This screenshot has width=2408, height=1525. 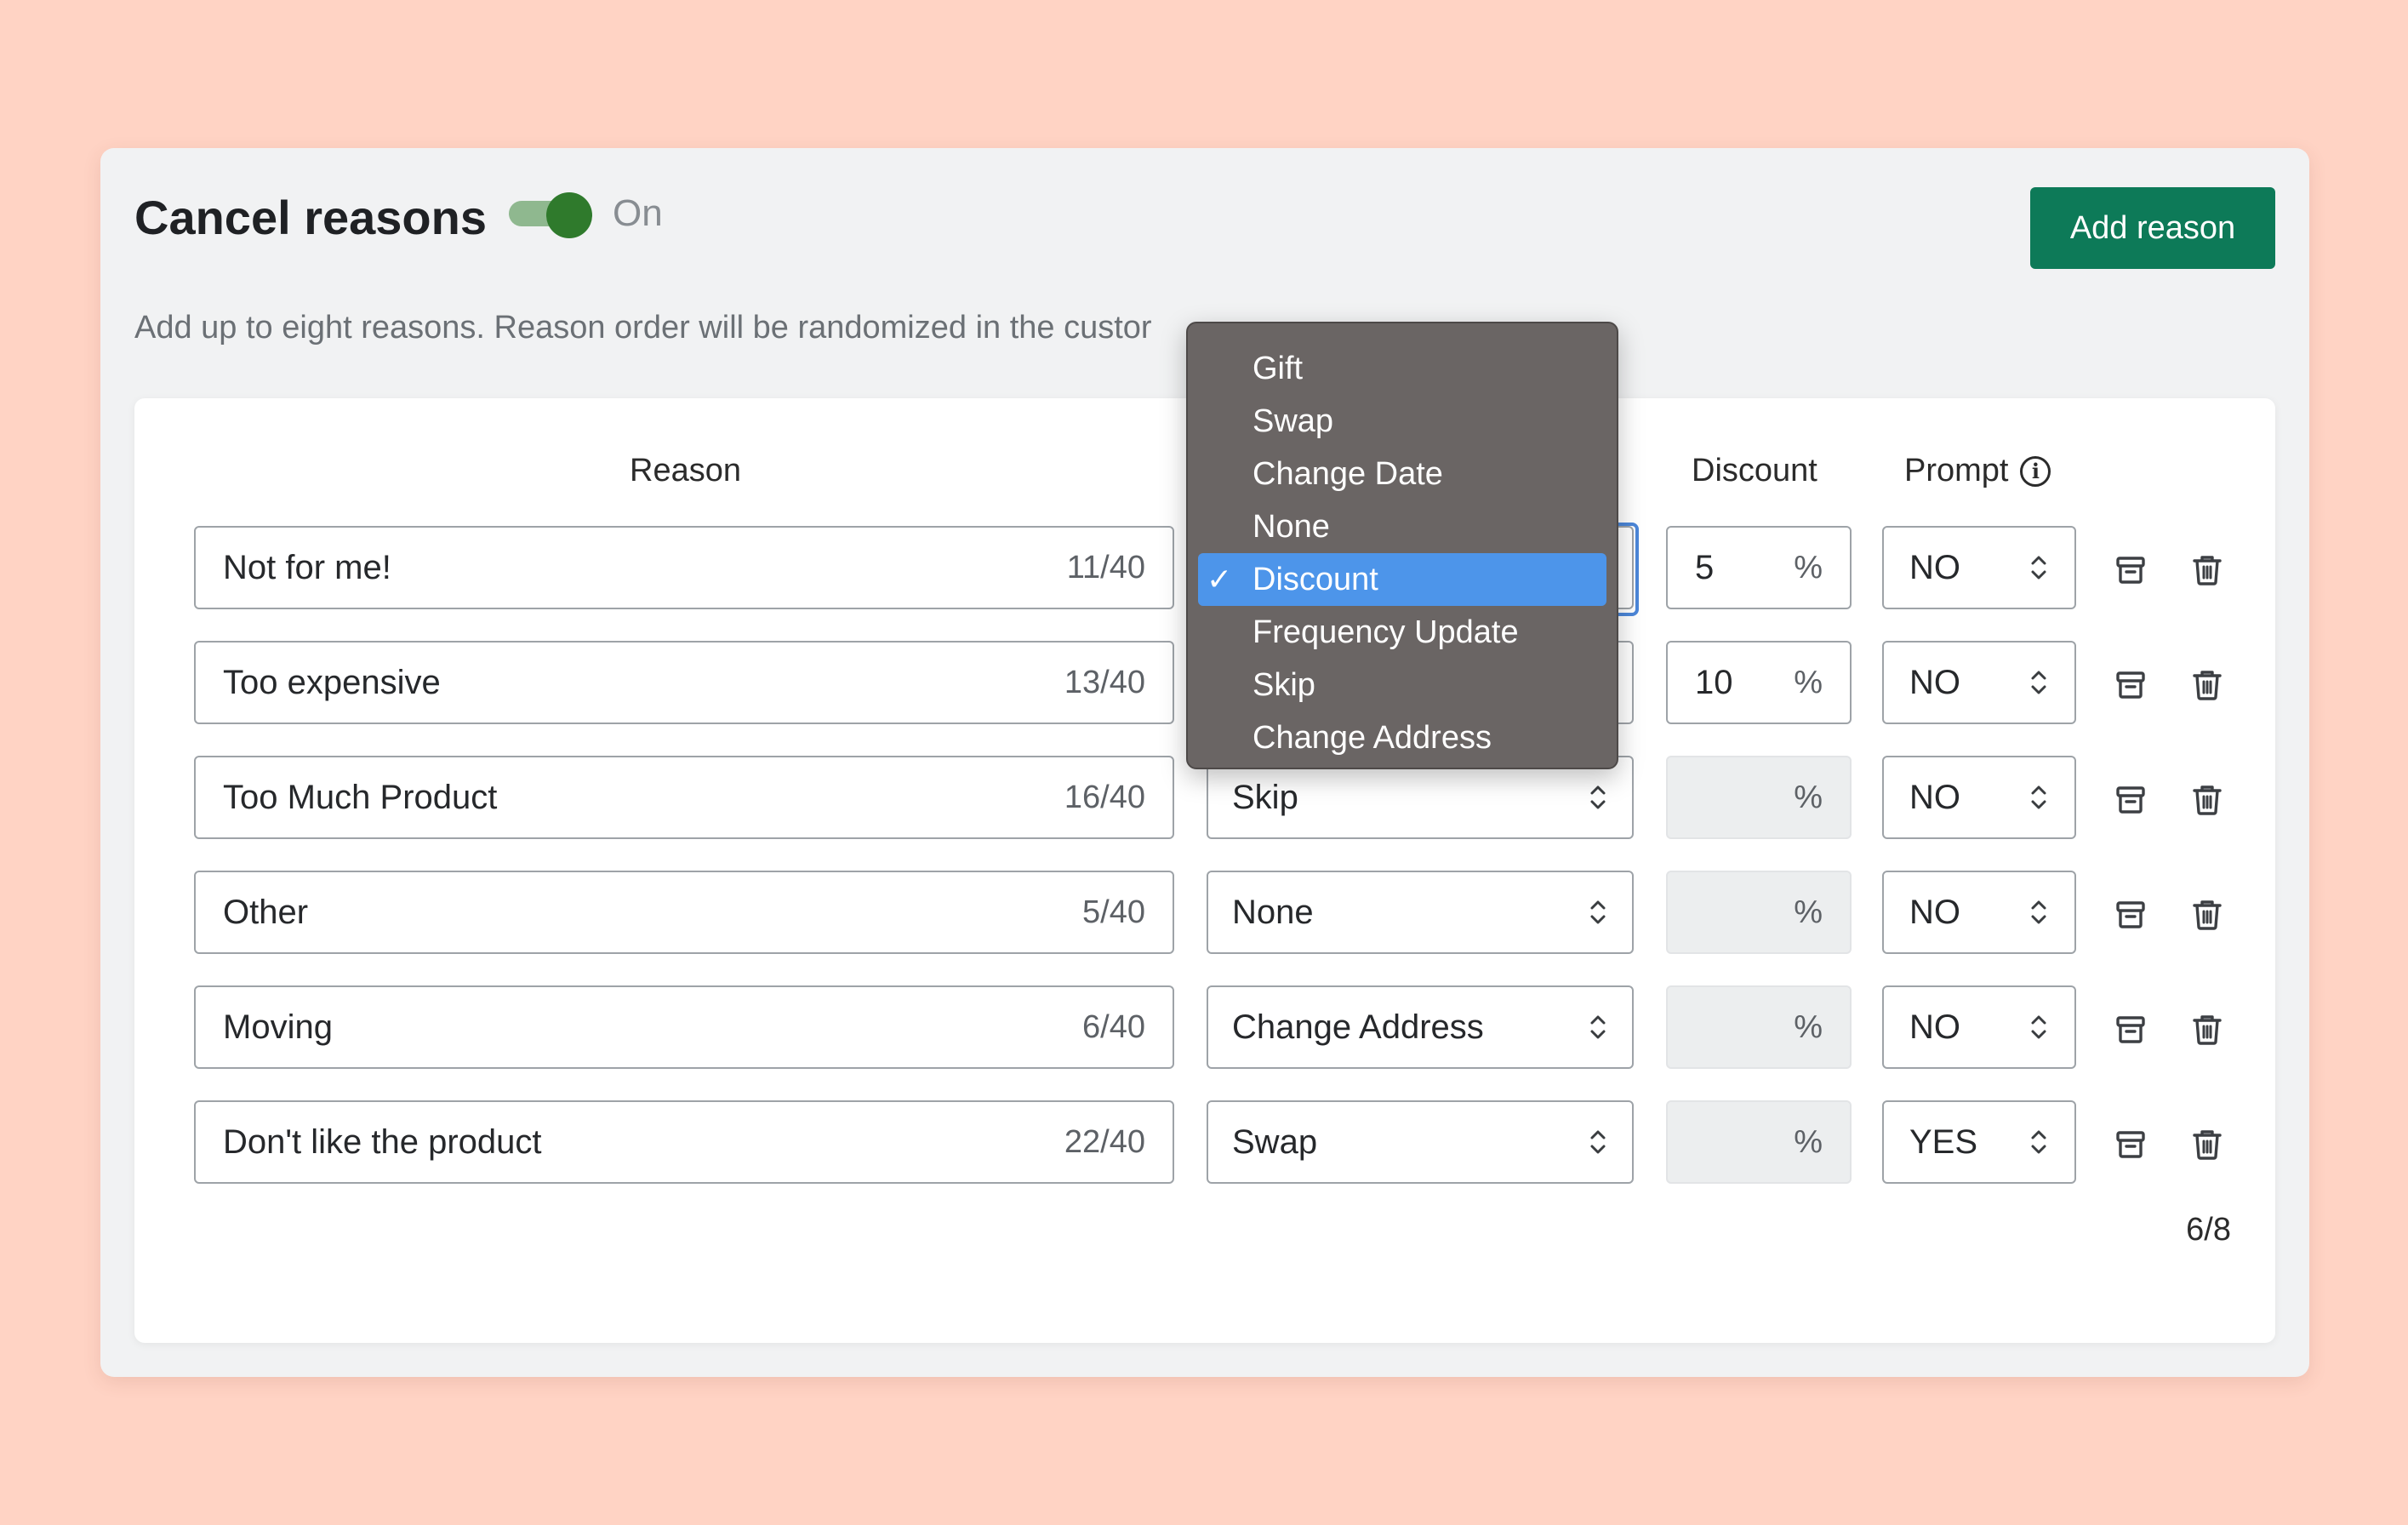 I want to click on dropdown-option-frequency-update: Frequency Update, so click(x=1402, y=632).